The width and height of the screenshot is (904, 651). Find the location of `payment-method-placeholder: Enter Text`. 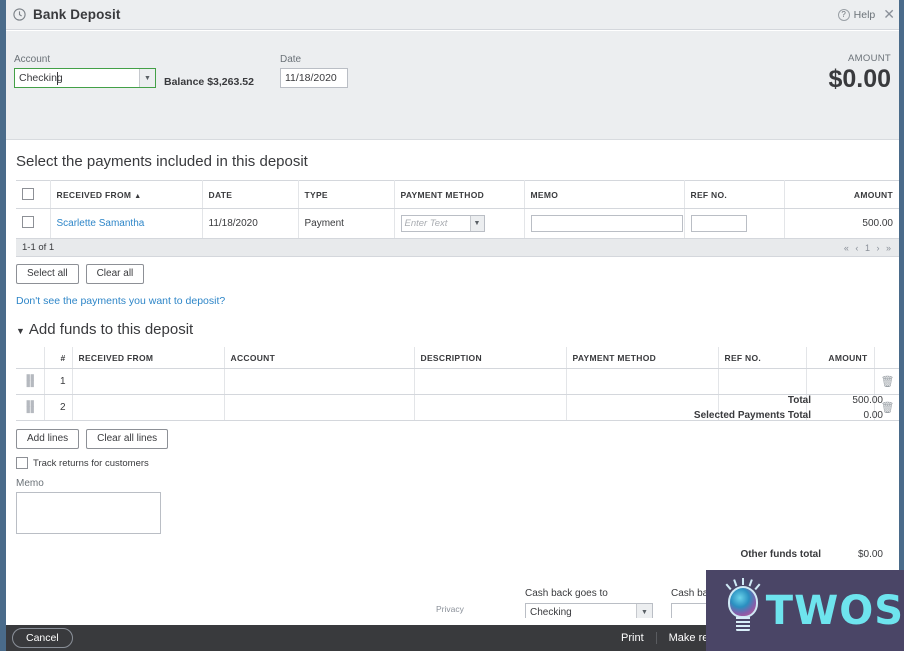

payment-method-placeholder: Enter Text is located at coordinates (426, 223).